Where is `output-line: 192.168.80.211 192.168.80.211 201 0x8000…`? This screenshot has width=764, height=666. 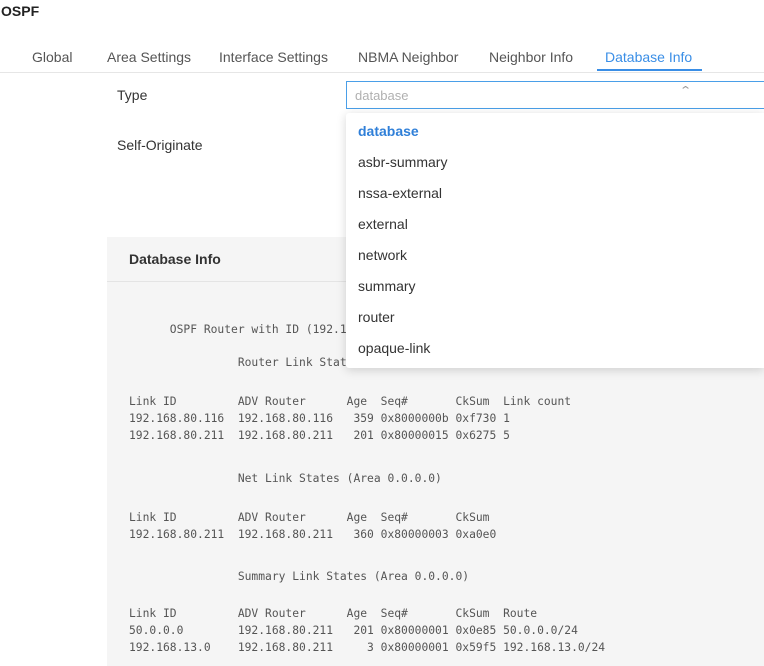
output-line: 192.168.80.211 192.168.80.211 201 0x8000… is located at coordinates (319, 435).